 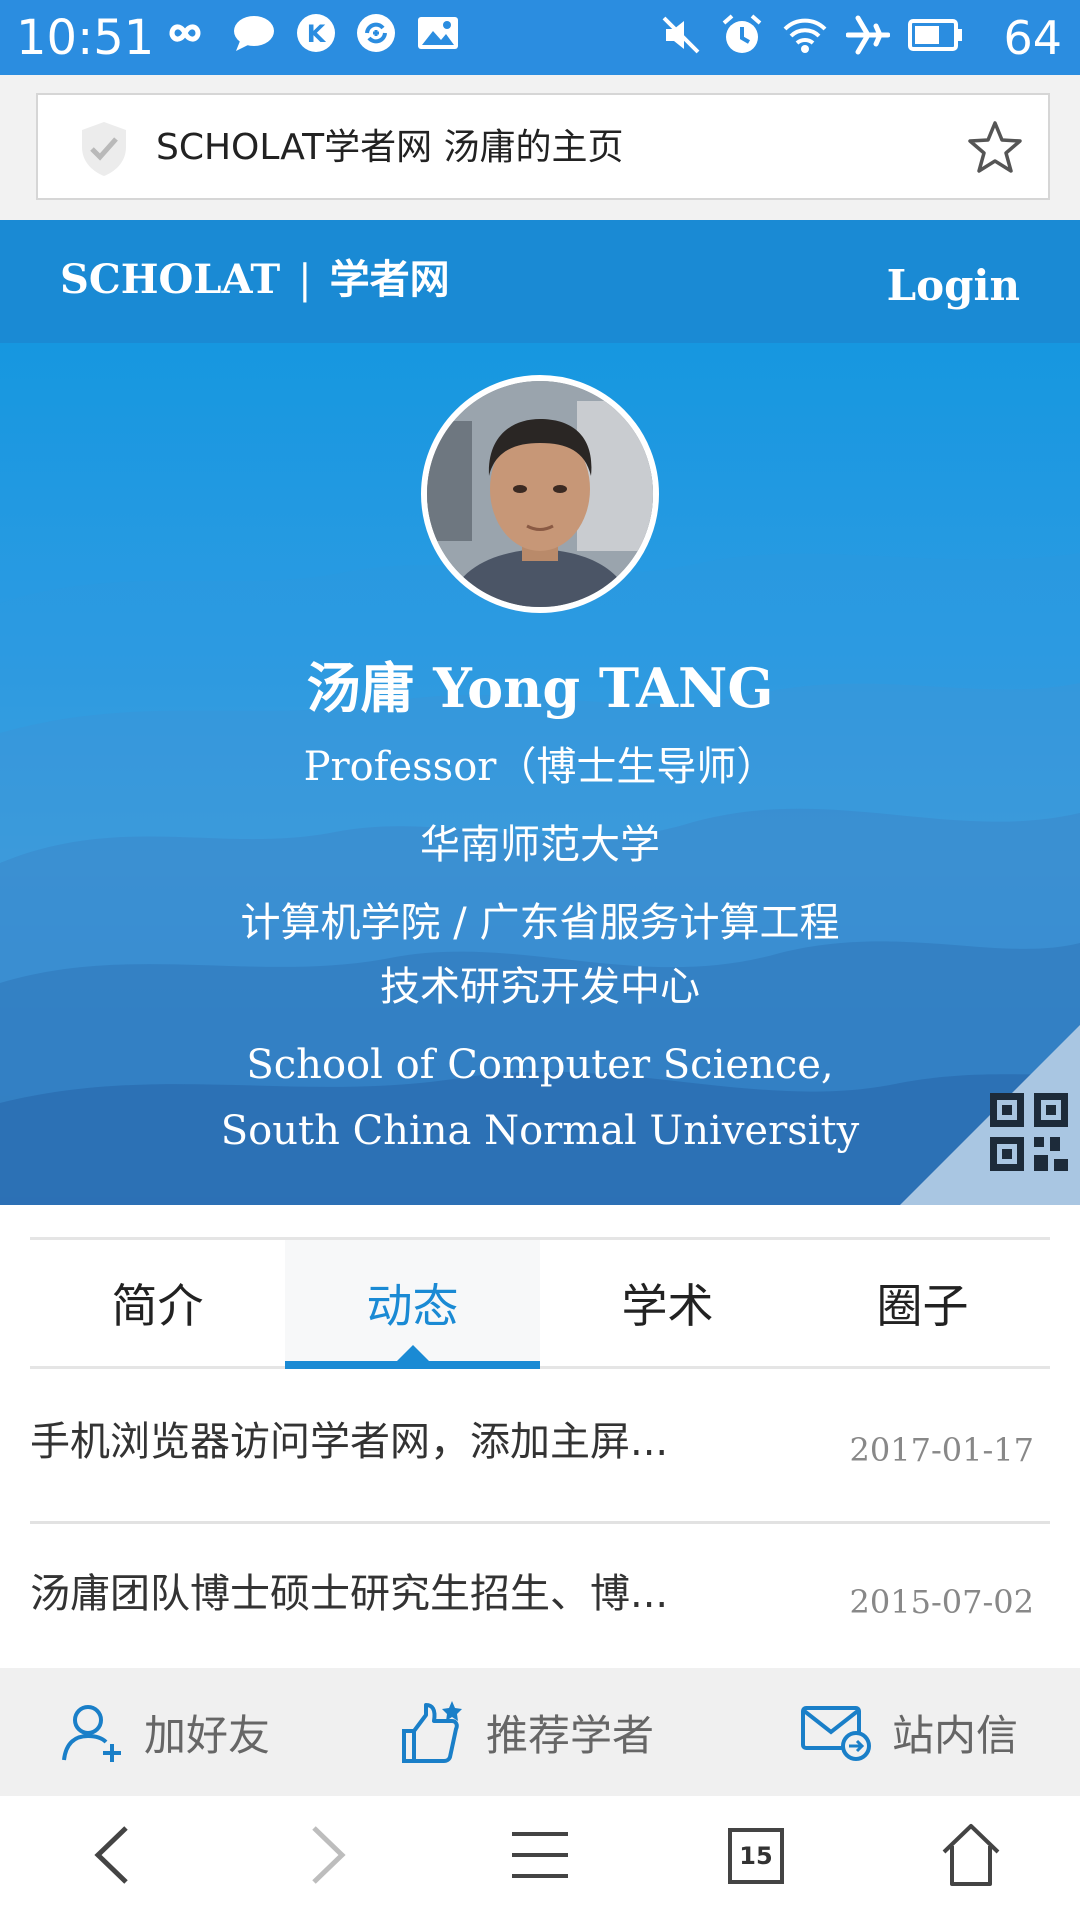 I want to click on site-logo: SCHOLAT | 学者网, so click(x=255, y=280).